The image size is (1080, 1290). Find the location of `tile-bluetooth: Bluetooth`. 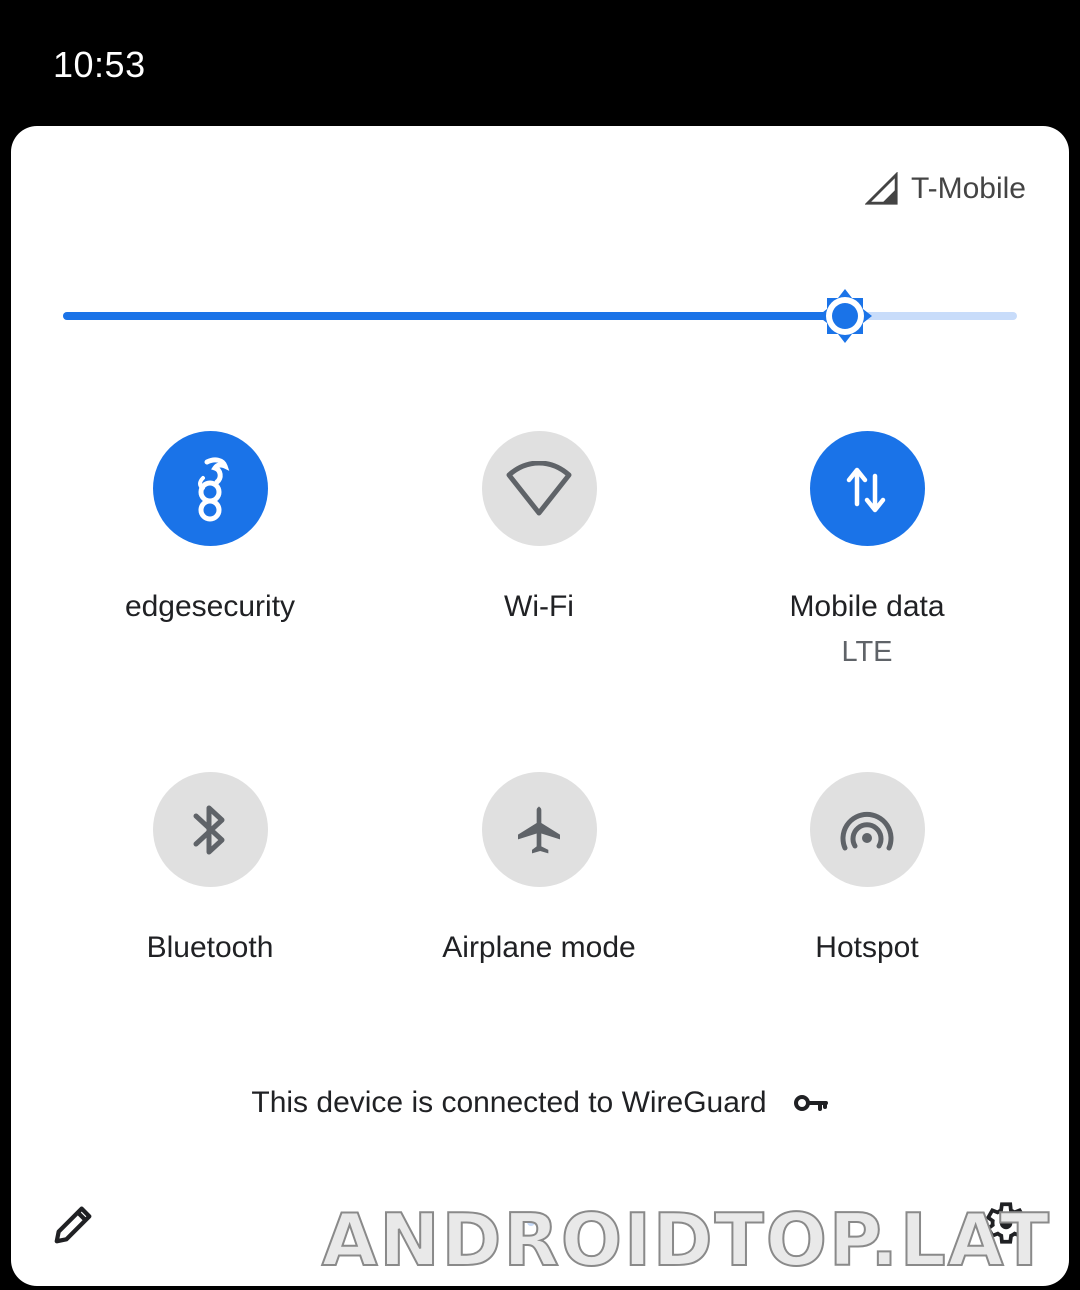

tile-bluetooth: Bluetooth is located at coordinates (210, 868).